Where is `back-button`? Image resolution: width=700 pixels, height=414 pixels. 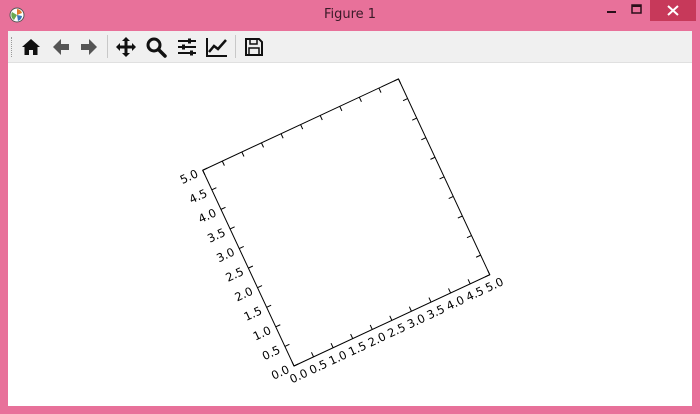 back-button is located at coordinates (61, 47).